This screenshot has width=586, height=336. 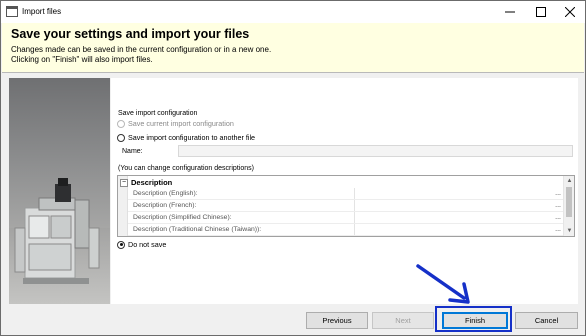 I want to click on save-config-group-label: Save import configuration, so click(x=158, y=113).